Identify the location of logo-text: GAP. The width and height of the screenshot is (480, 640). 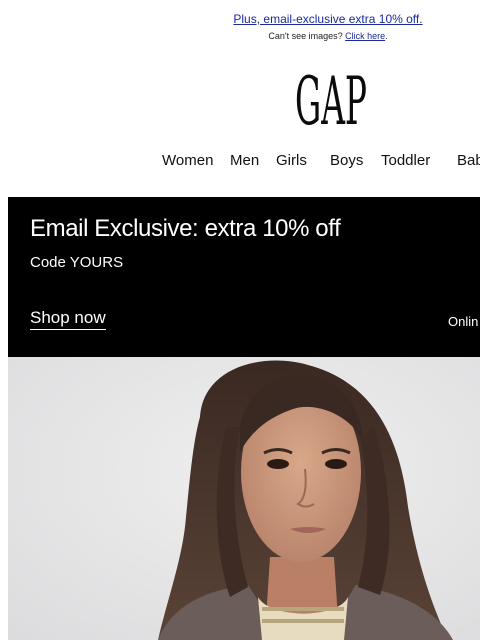
(331, 98).